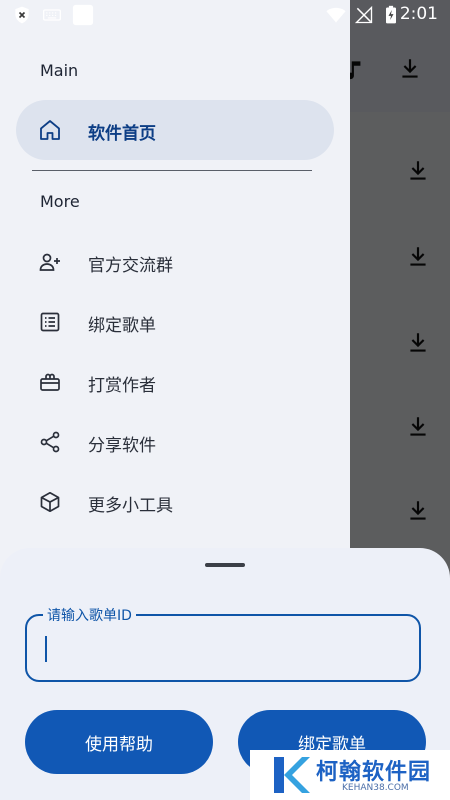 This screenshot has height=800, width=450. What do you see at coordinates (375, 788) in the screenshot?
I see `watermark-subtext: KEHAN38.COM` at bounding box center [375, 788].